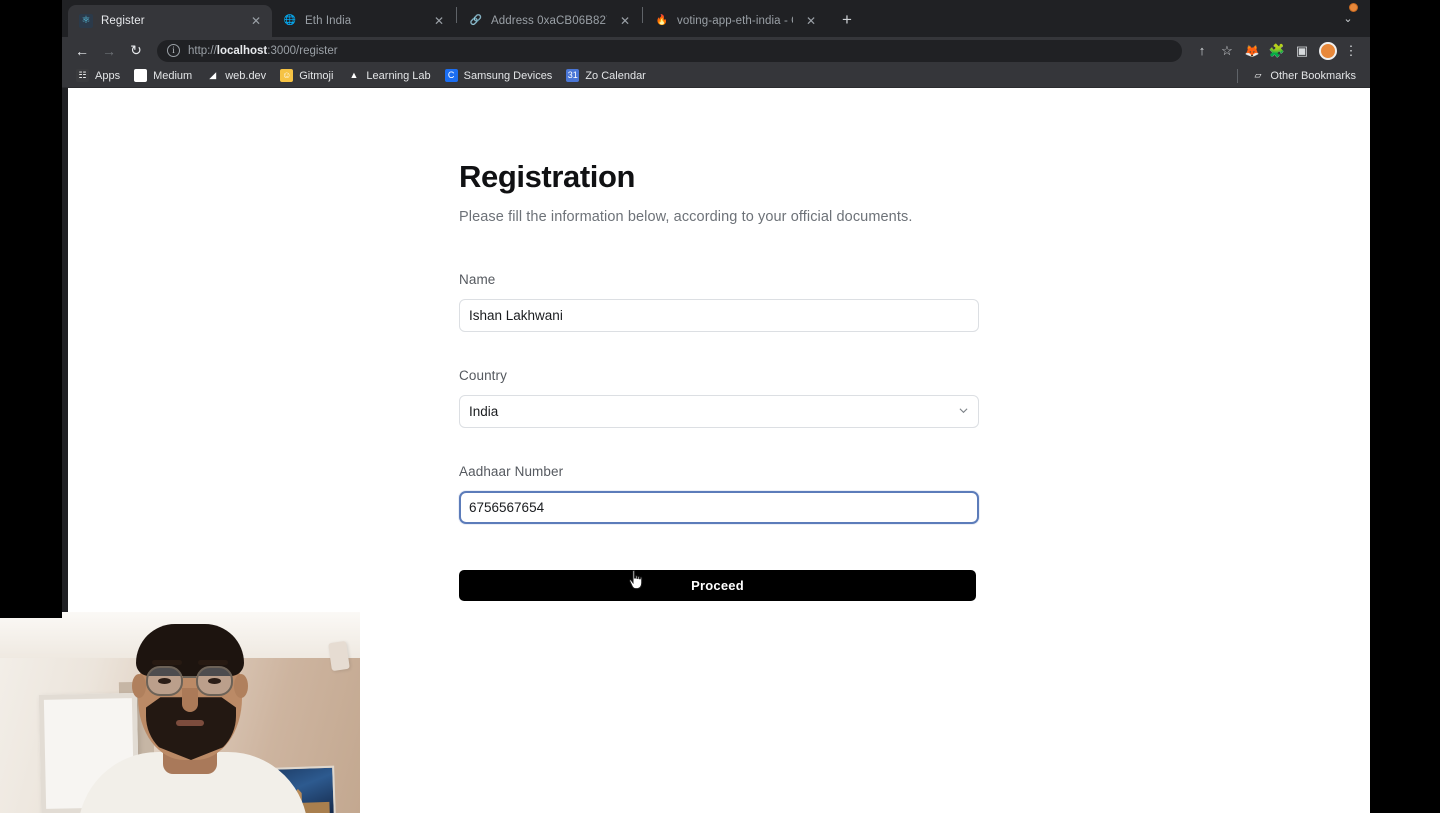 The image size is (1440, 813). Describe the element at coordinates (167, 662) in the screenshot. I see `webcam-person-eyebrow-left` at that location.